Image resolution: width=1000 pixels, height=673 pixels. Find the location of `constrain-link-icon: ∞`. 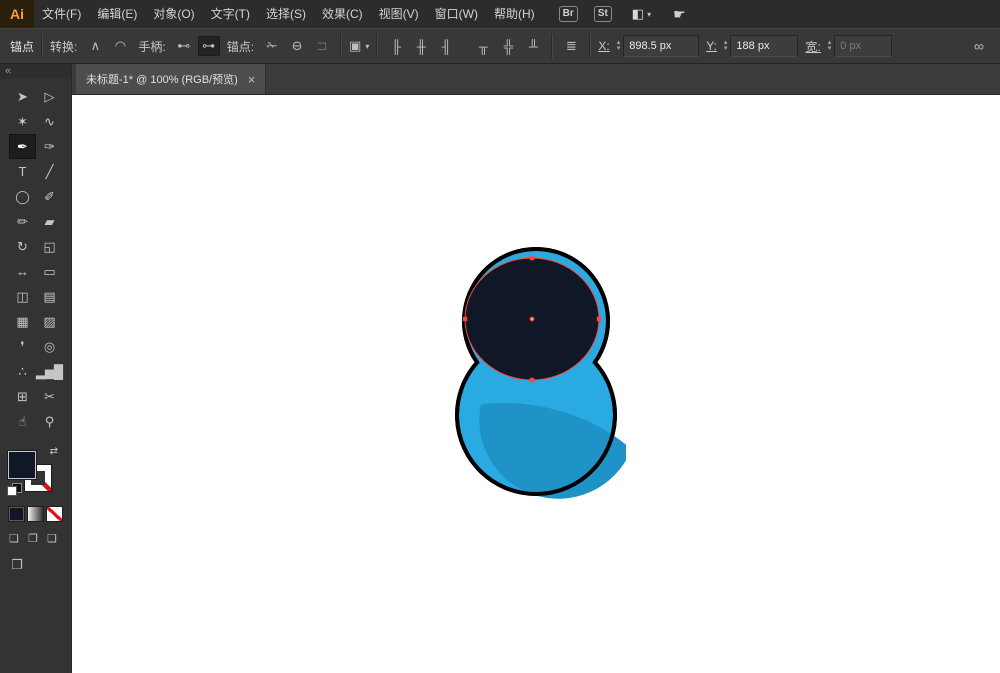

constrain-link-icon: ∞ is located at coordinates (979, 46).